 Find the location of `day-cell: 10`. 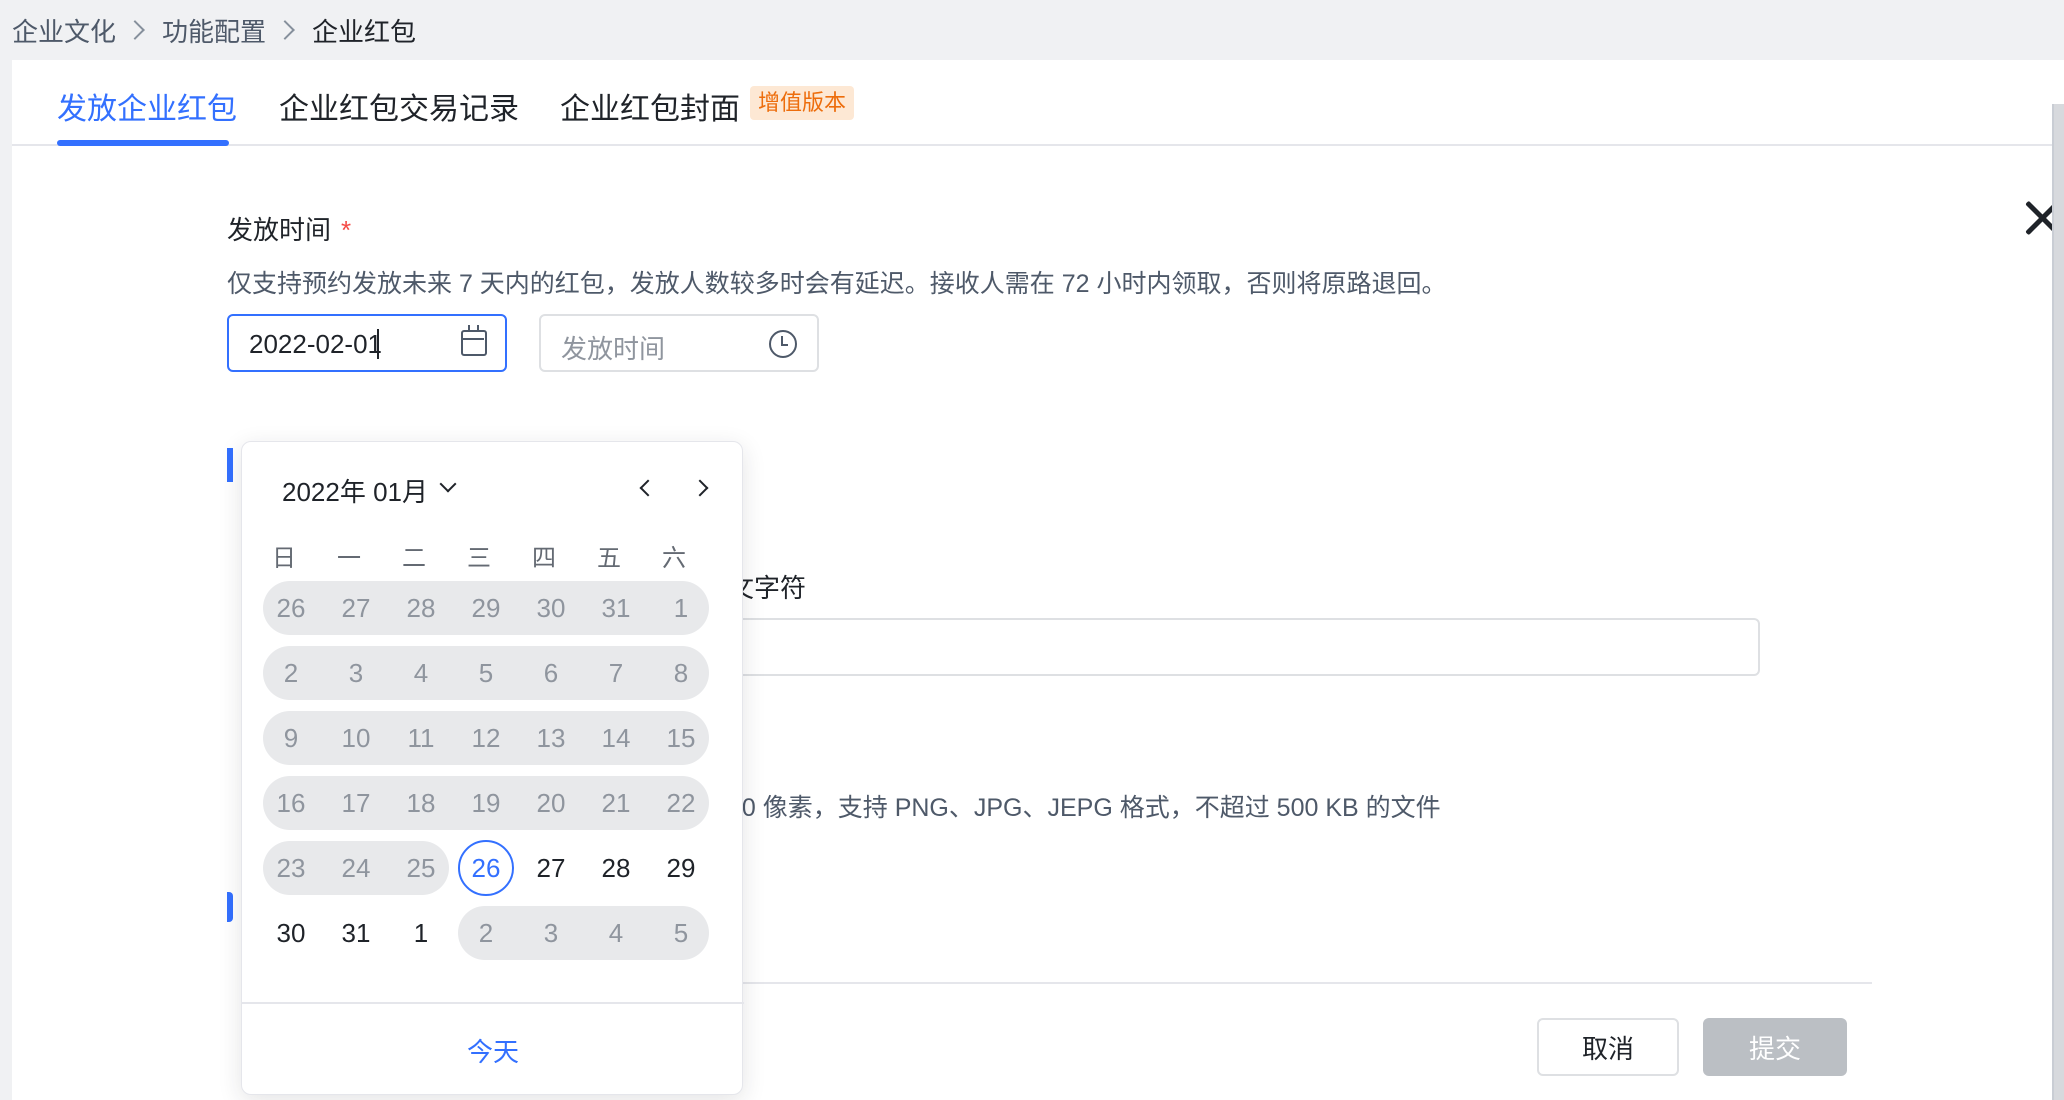

day-cell: 10 is located at coordinates (356, 738).